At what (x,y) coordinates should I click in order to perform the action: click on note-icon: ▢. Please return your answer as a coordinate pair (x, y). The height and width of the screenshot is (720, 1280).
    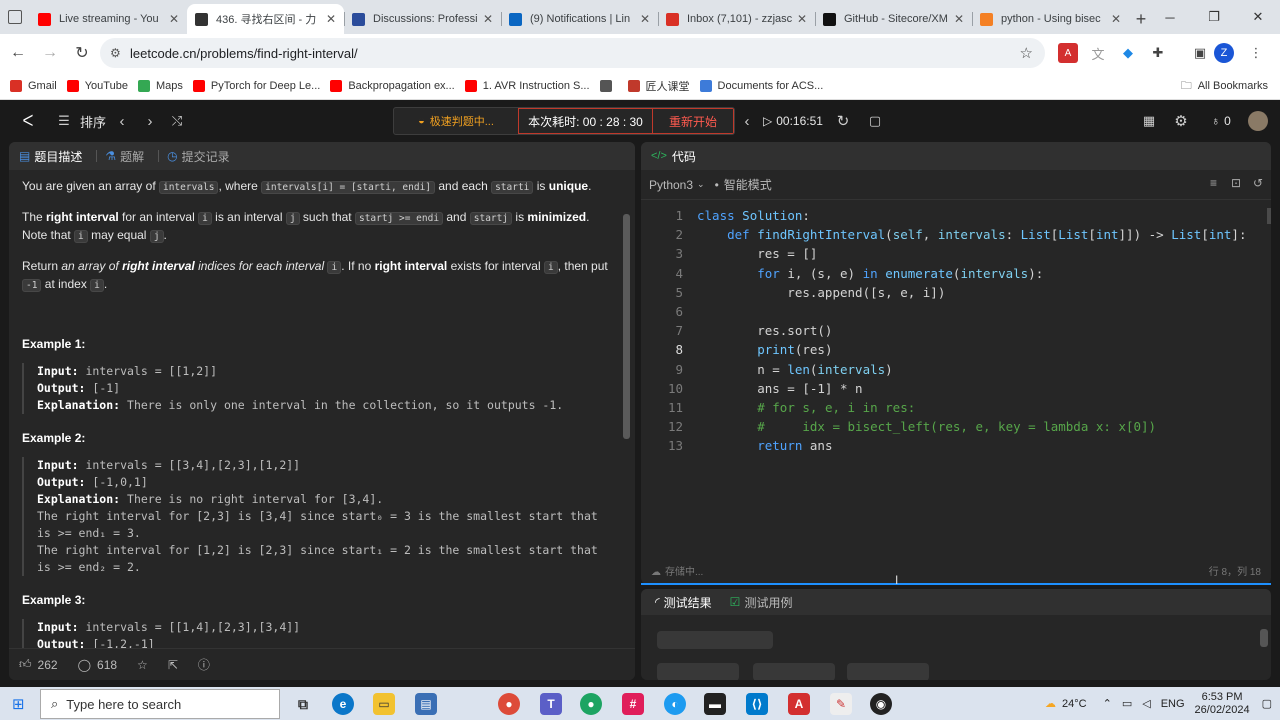
    Looking at the image, I should click on (875, 121).